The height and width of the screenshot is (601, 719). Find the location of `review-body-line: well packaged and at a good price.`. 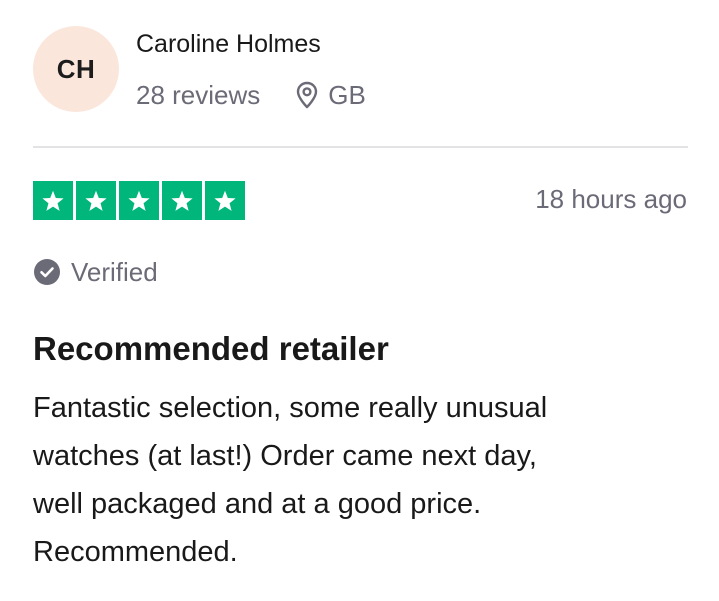

review-body-line: well packaged and at a good price. is located at coordinates (257, 504).